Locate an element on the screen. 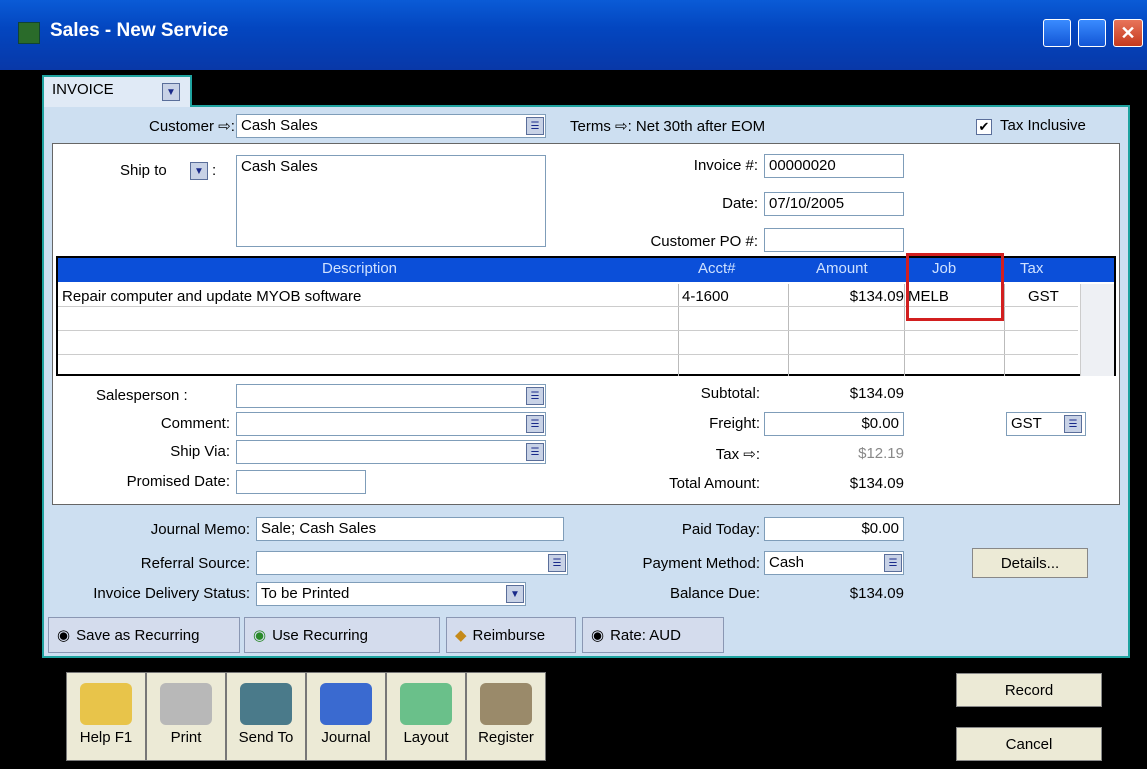 The width and height of the screenshot is (1147, 769). comment-field is located at coordinates (391, 424).